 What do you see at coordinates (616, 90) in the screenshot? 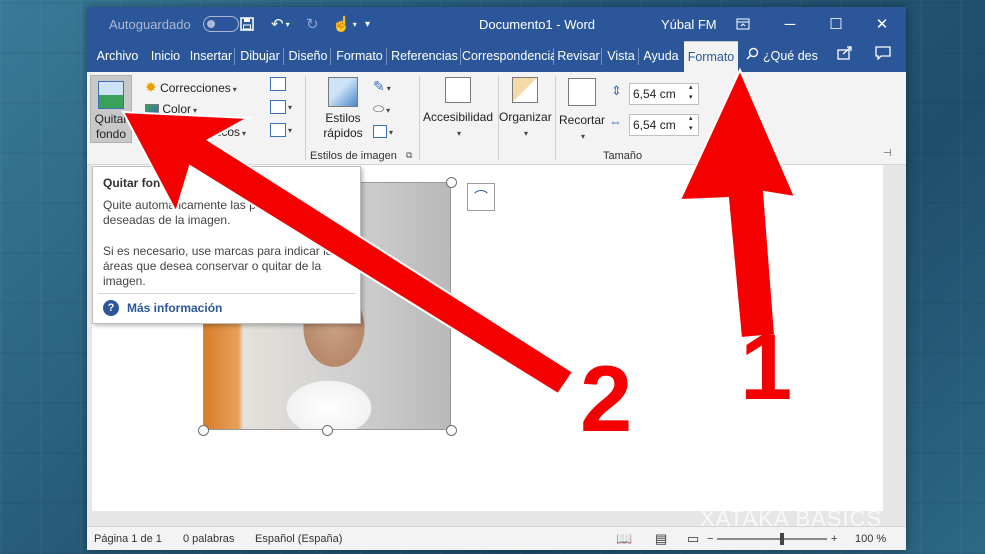
I see `height-icon: ⇕` at bounding box center [616, 90].